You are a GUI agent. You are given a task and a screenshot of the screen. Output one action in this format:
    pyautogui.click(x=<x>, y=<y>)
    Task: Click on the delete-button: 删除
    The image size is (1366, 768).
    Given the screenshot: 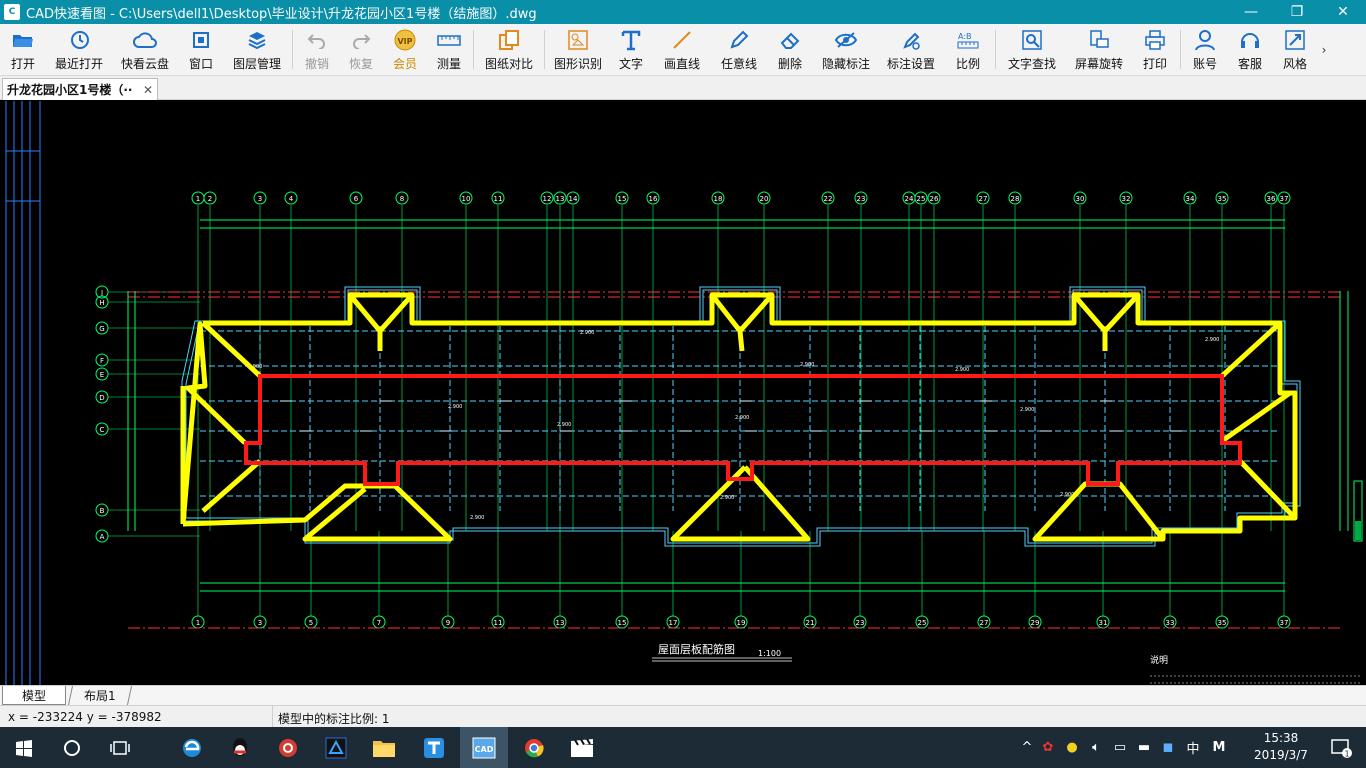 What is the action you would take?
    pyautogui.click(x=790, y=49)
    